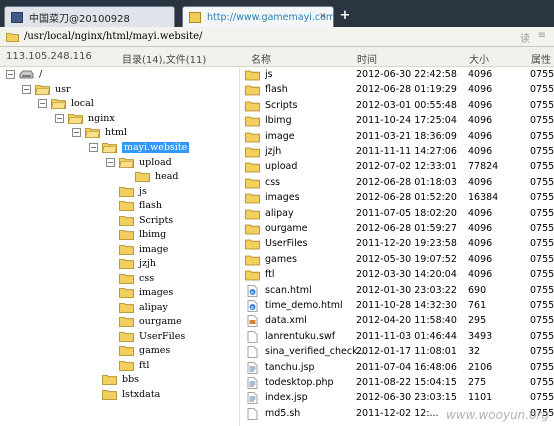  What do you see at coordinates (124, 394) in the screenshot?
I see `tree-node: lstxdata` at bounding box center [124, 394].